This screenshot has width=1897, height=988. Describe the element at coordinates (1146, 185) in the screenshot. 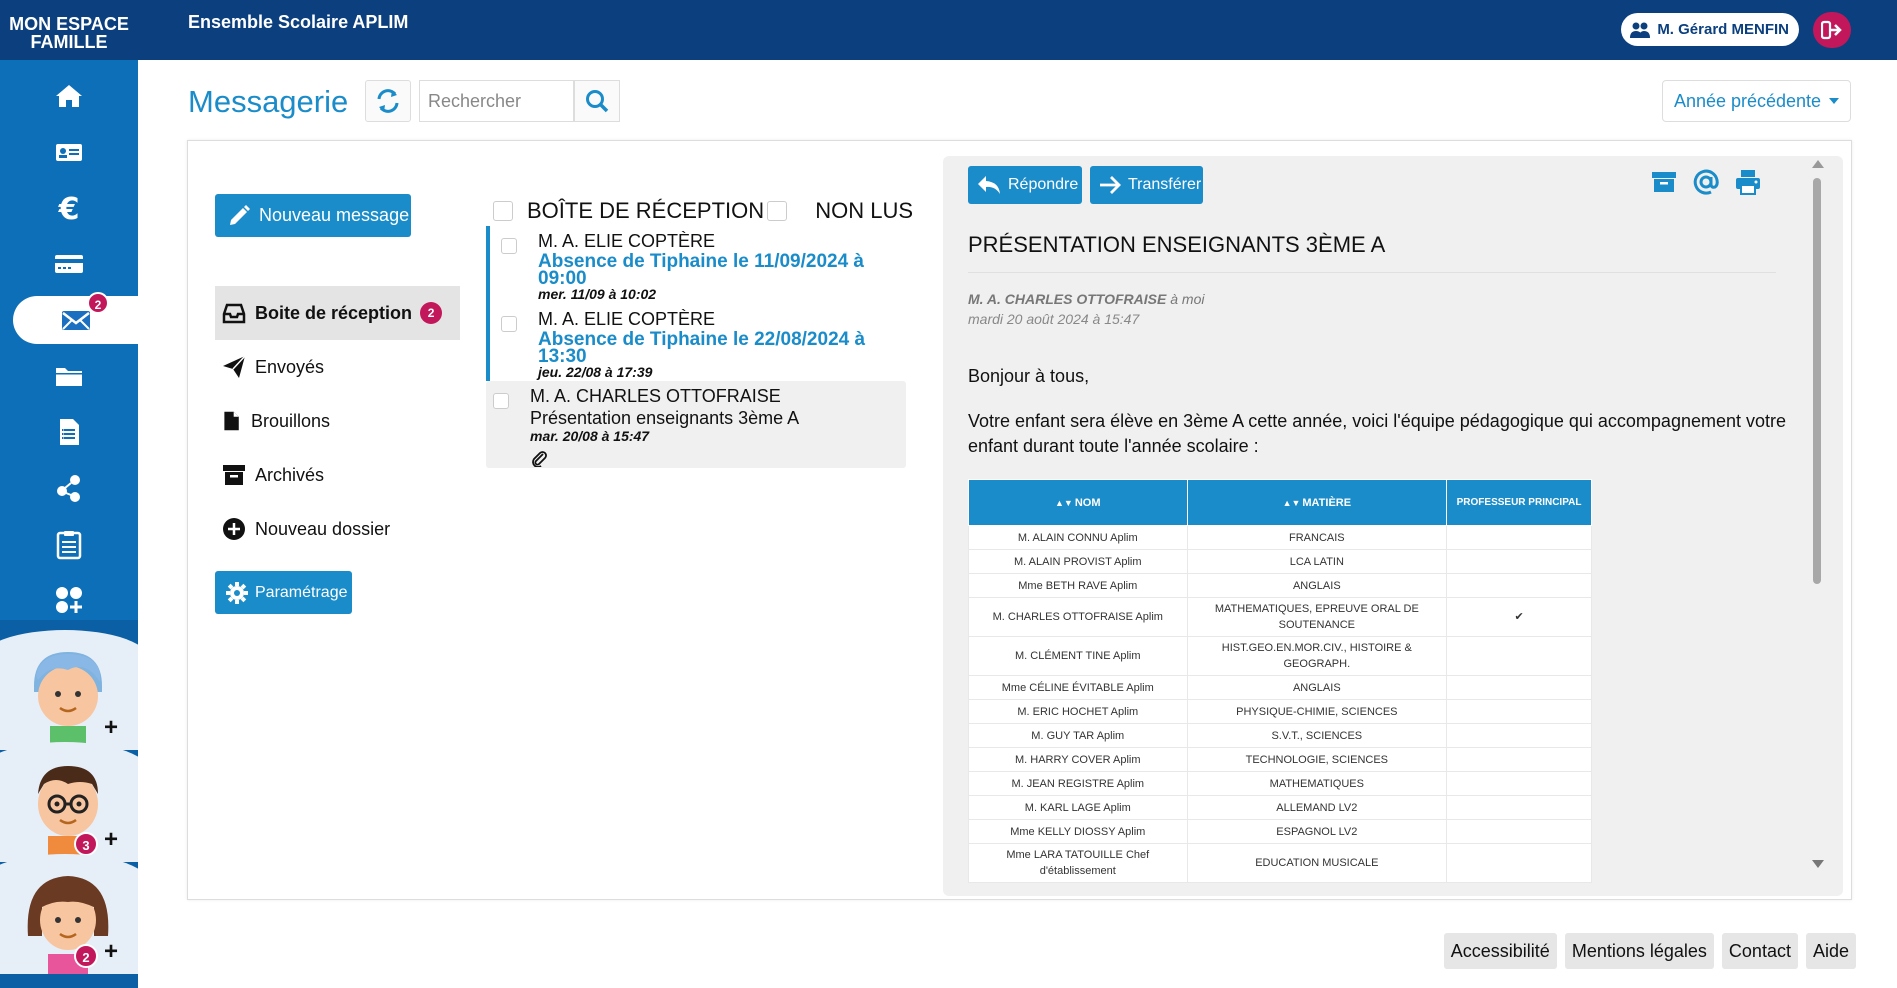

I see `forward-button: Transférer` at that location.